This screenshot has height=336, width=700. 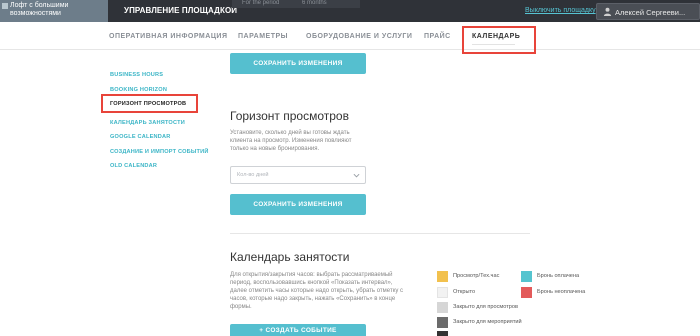 What do you see at coordinates (5, 6) in the screenshot?
I see `venue-image-icon` at bounding box center [5, 6].